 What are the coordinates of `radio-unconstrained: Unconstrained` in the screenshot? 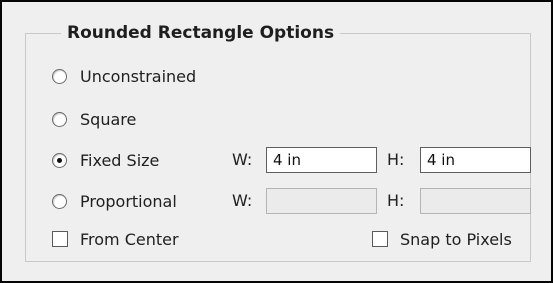 It's located at (124, 76).